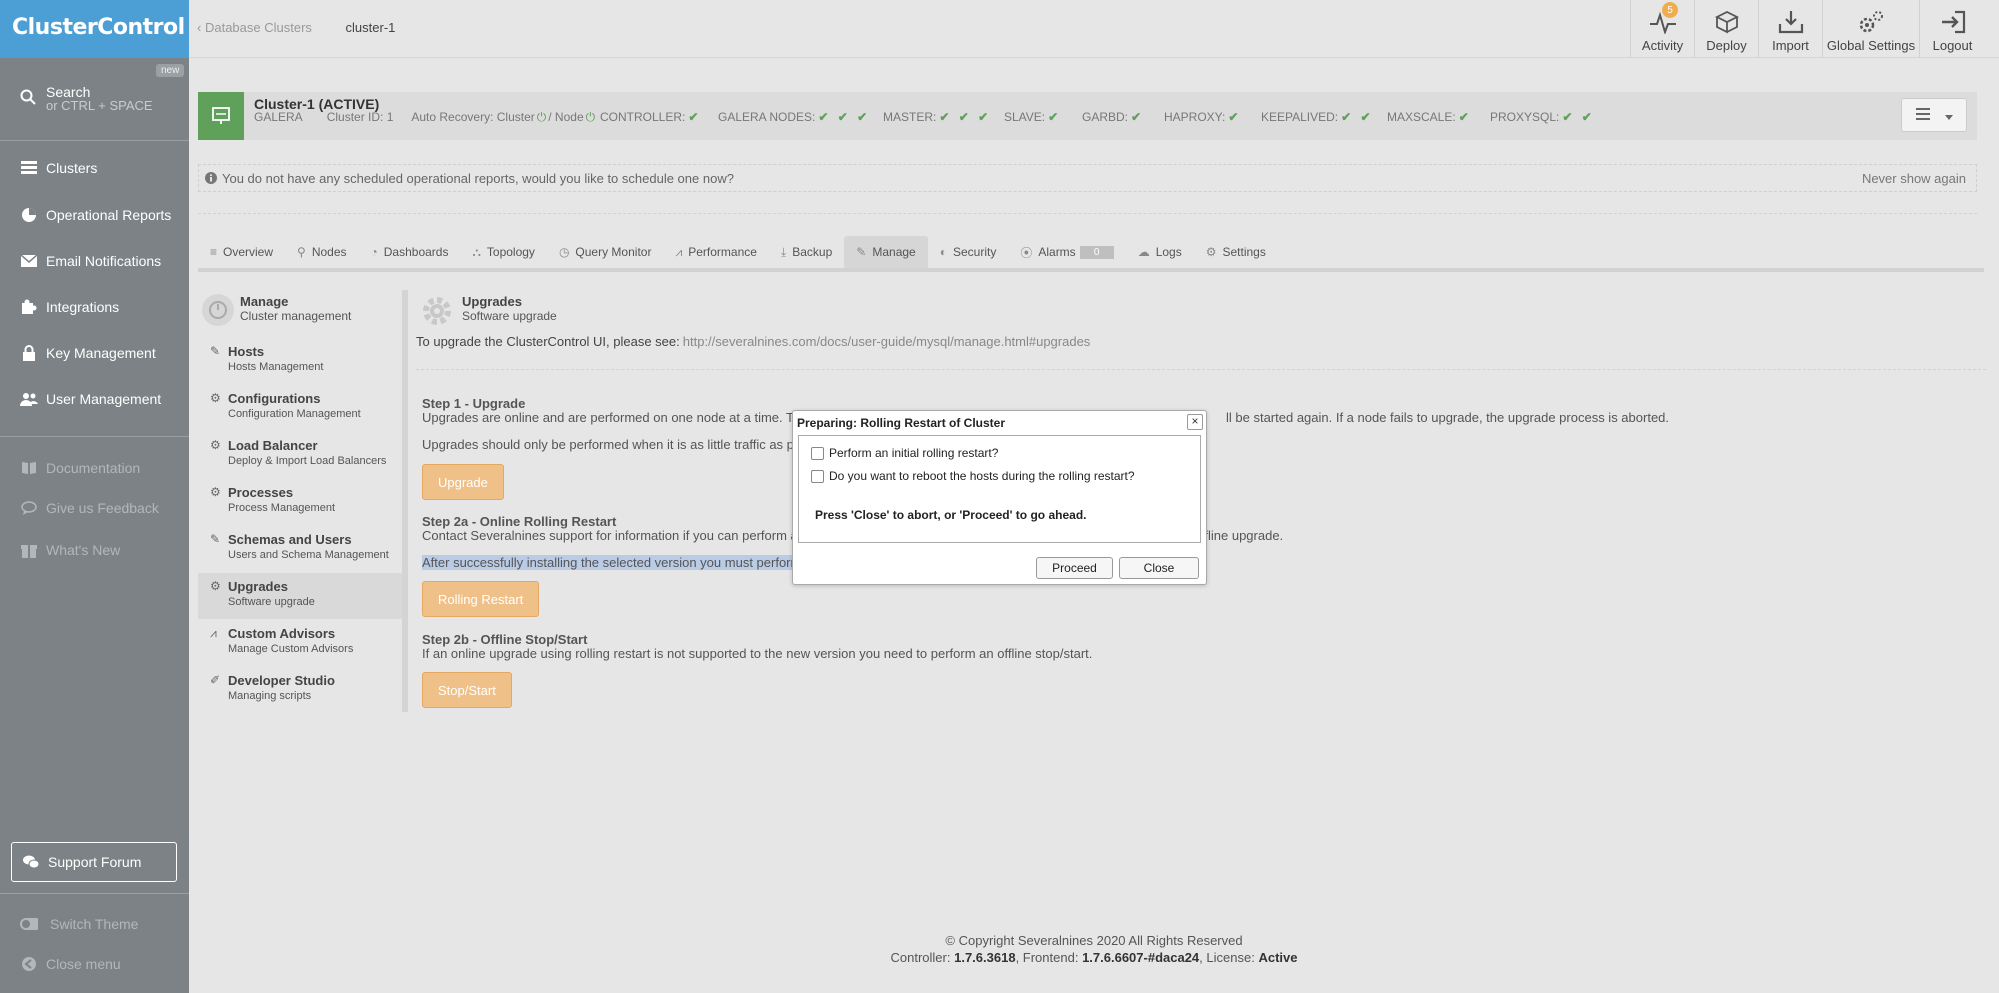 The width and height of the screenshot is (1999, 993). I want to click on close-menu-button: Close menu, so click(70, 964).